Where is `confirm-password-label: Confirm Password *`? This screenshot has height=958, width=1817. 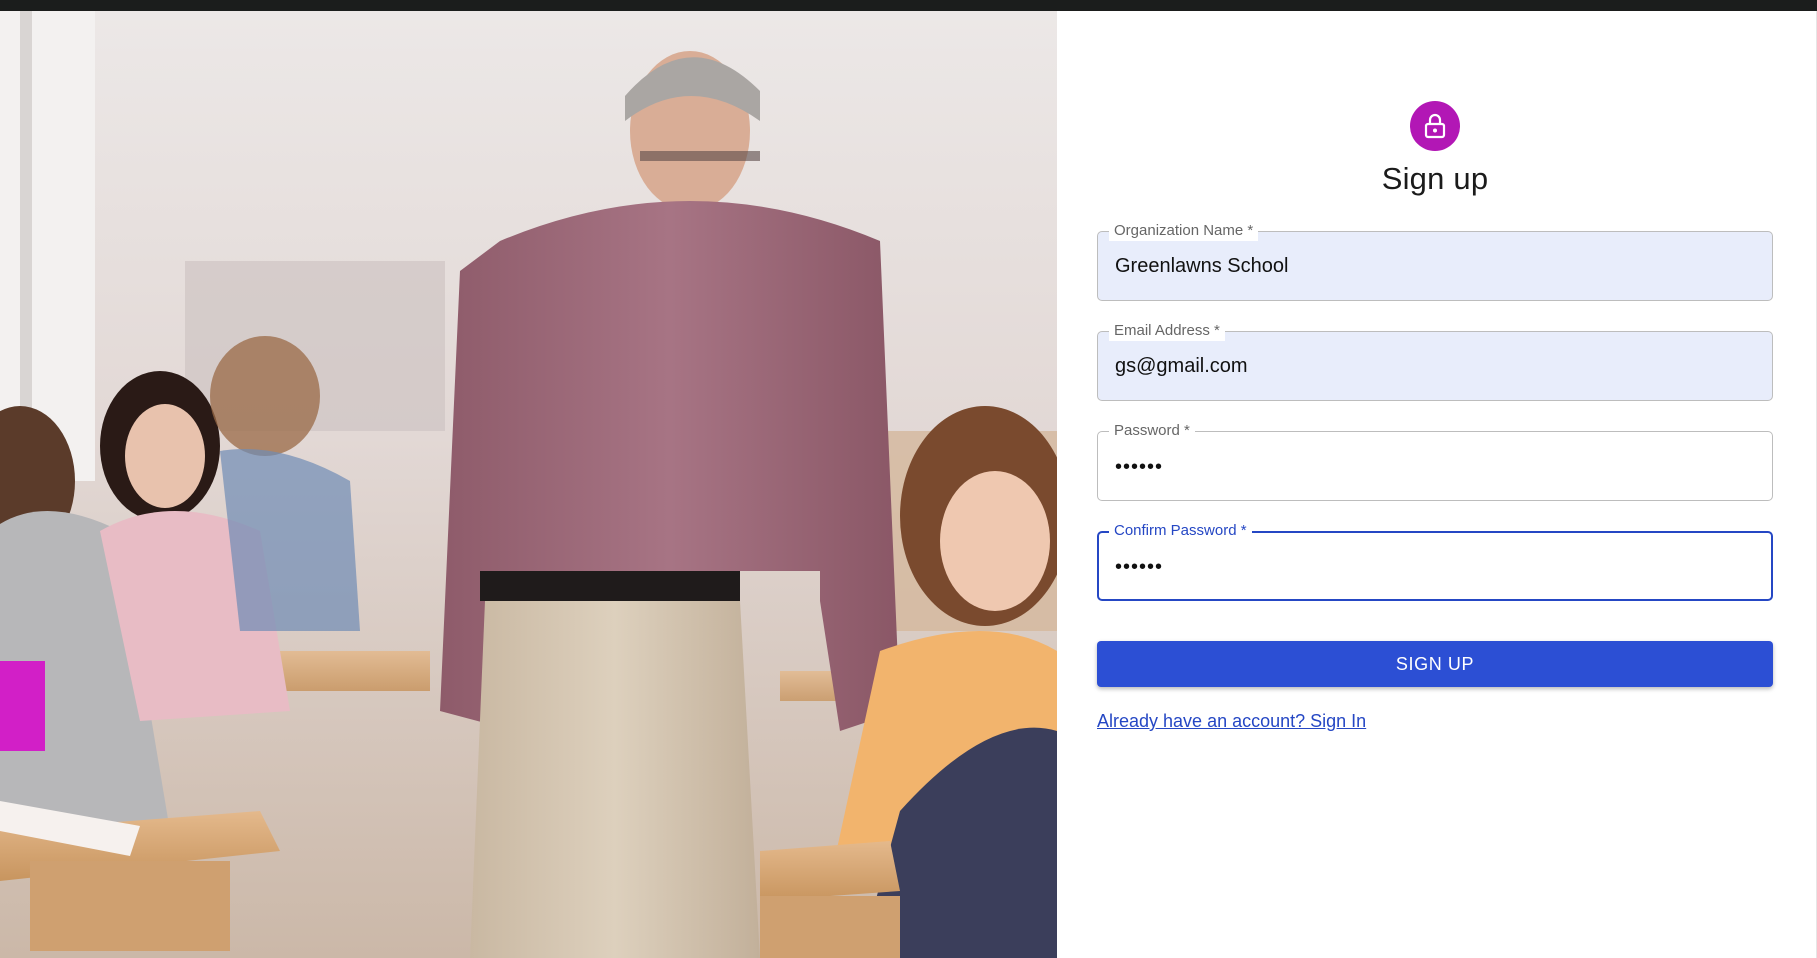
confirm-password-label: Confirm Password * is located at coordinates (1180, 531).